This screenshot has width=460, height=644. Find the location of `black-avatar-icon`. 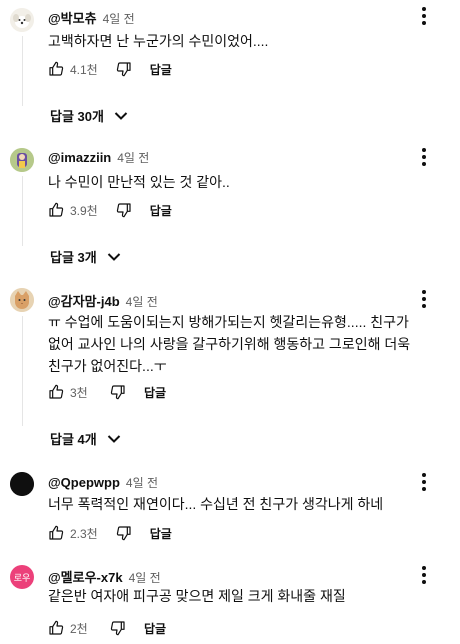

black-avatar-icon is located at coordinates (22, 484).